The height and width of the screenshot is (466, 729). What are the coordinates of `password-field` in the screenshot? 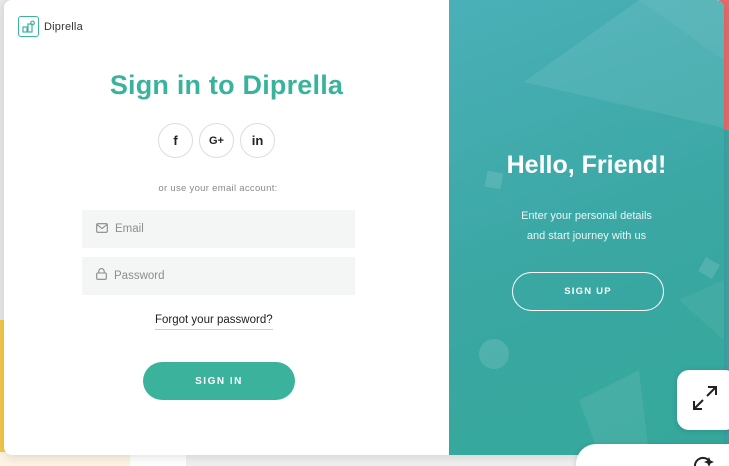 It's located at (218, 276).